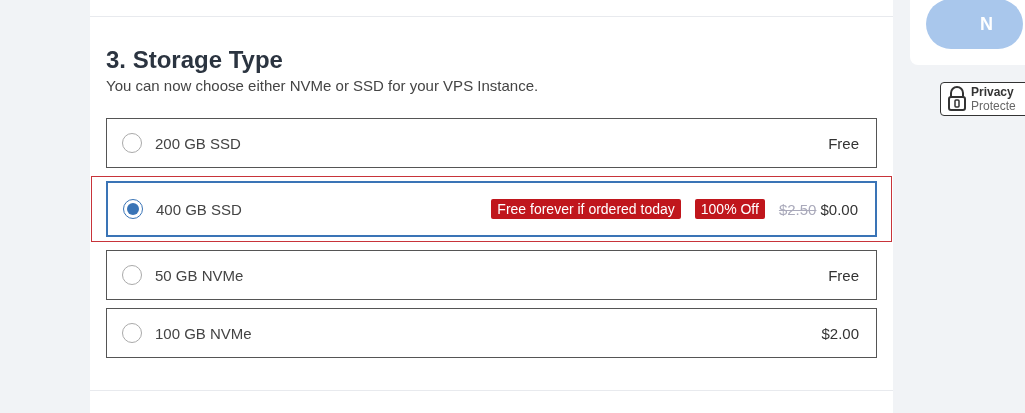 The image size is (1025, 413). Describe the element at coordinates (203, 333) in the screenshot. I see `option-label: 100 GB NVMe` at that location.